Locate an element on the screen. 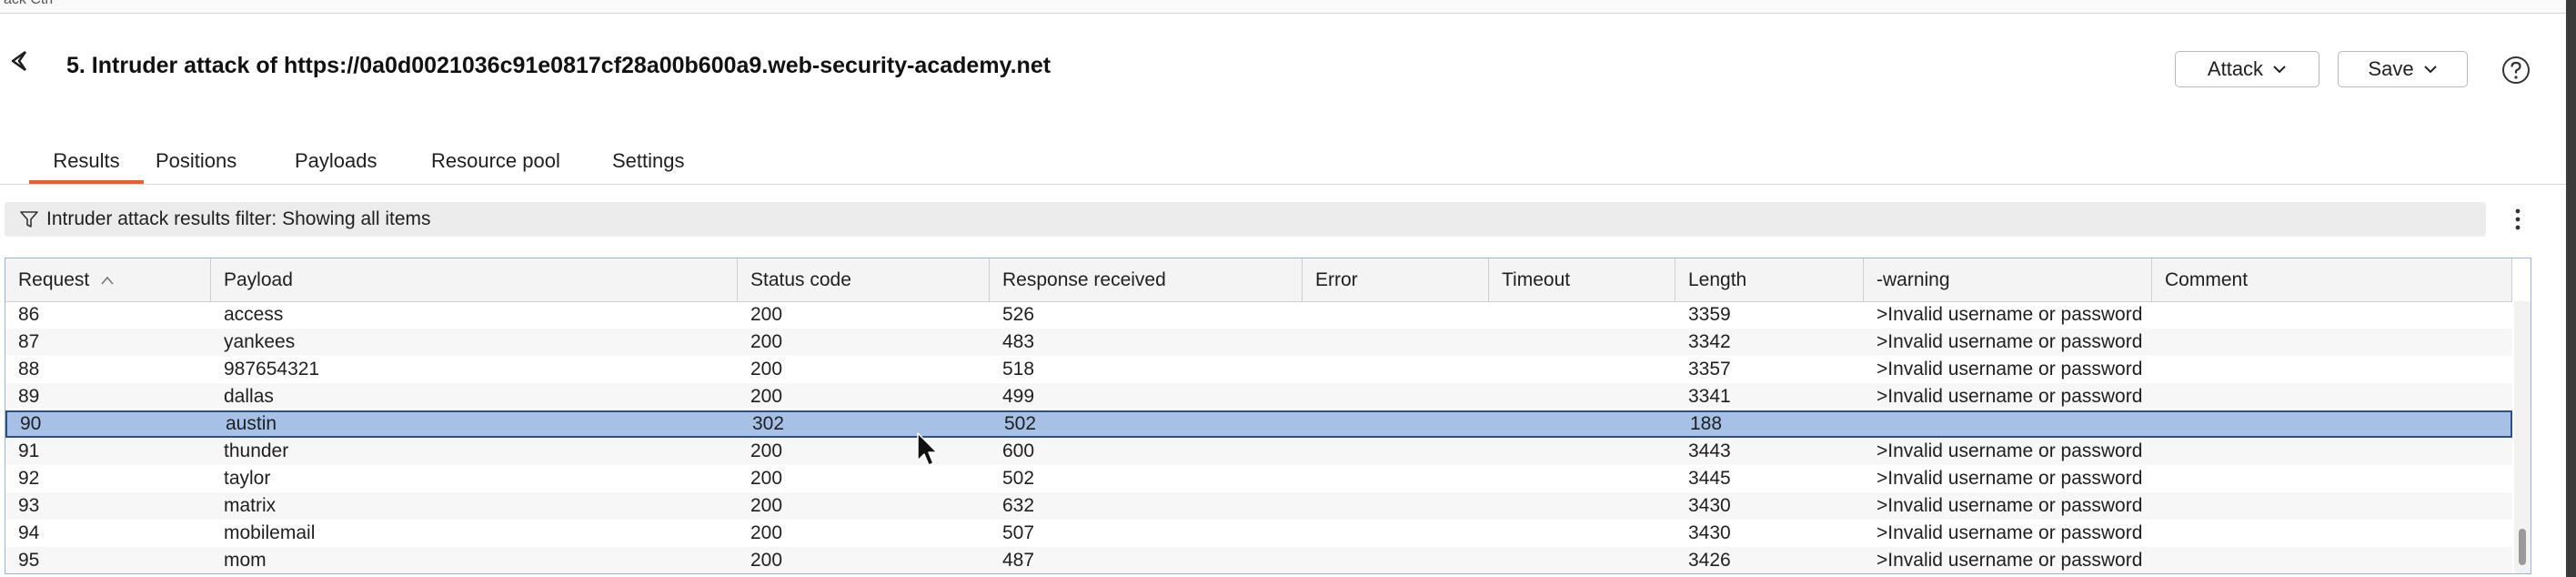 Image resolution: width=2576 pixels, height=577 pixels. cell-payload: access is located at coordinates (254, 315).